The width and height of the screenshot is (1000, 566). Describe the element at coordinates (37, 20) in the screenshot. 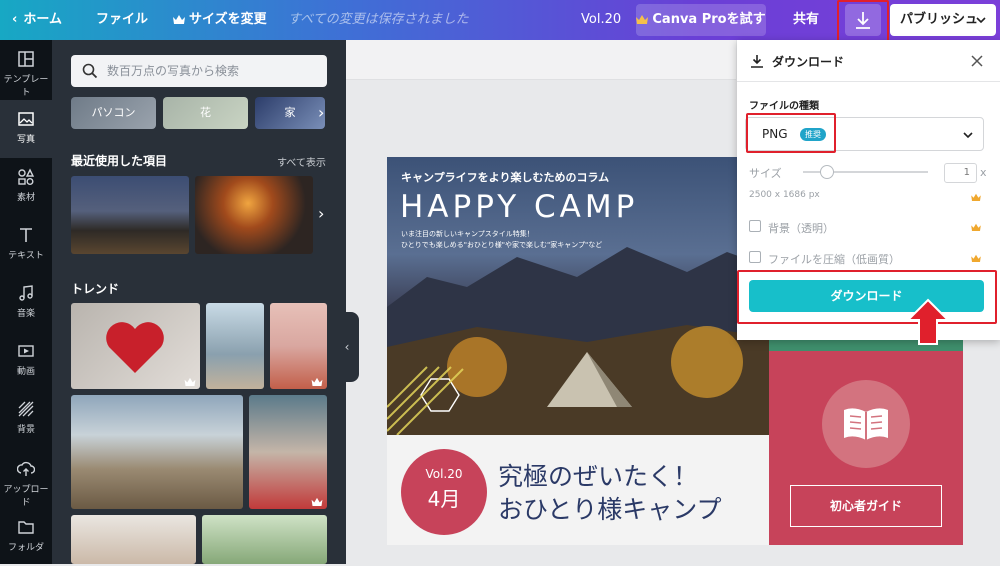

I see `home-button: ‹ ホーム` at that location.